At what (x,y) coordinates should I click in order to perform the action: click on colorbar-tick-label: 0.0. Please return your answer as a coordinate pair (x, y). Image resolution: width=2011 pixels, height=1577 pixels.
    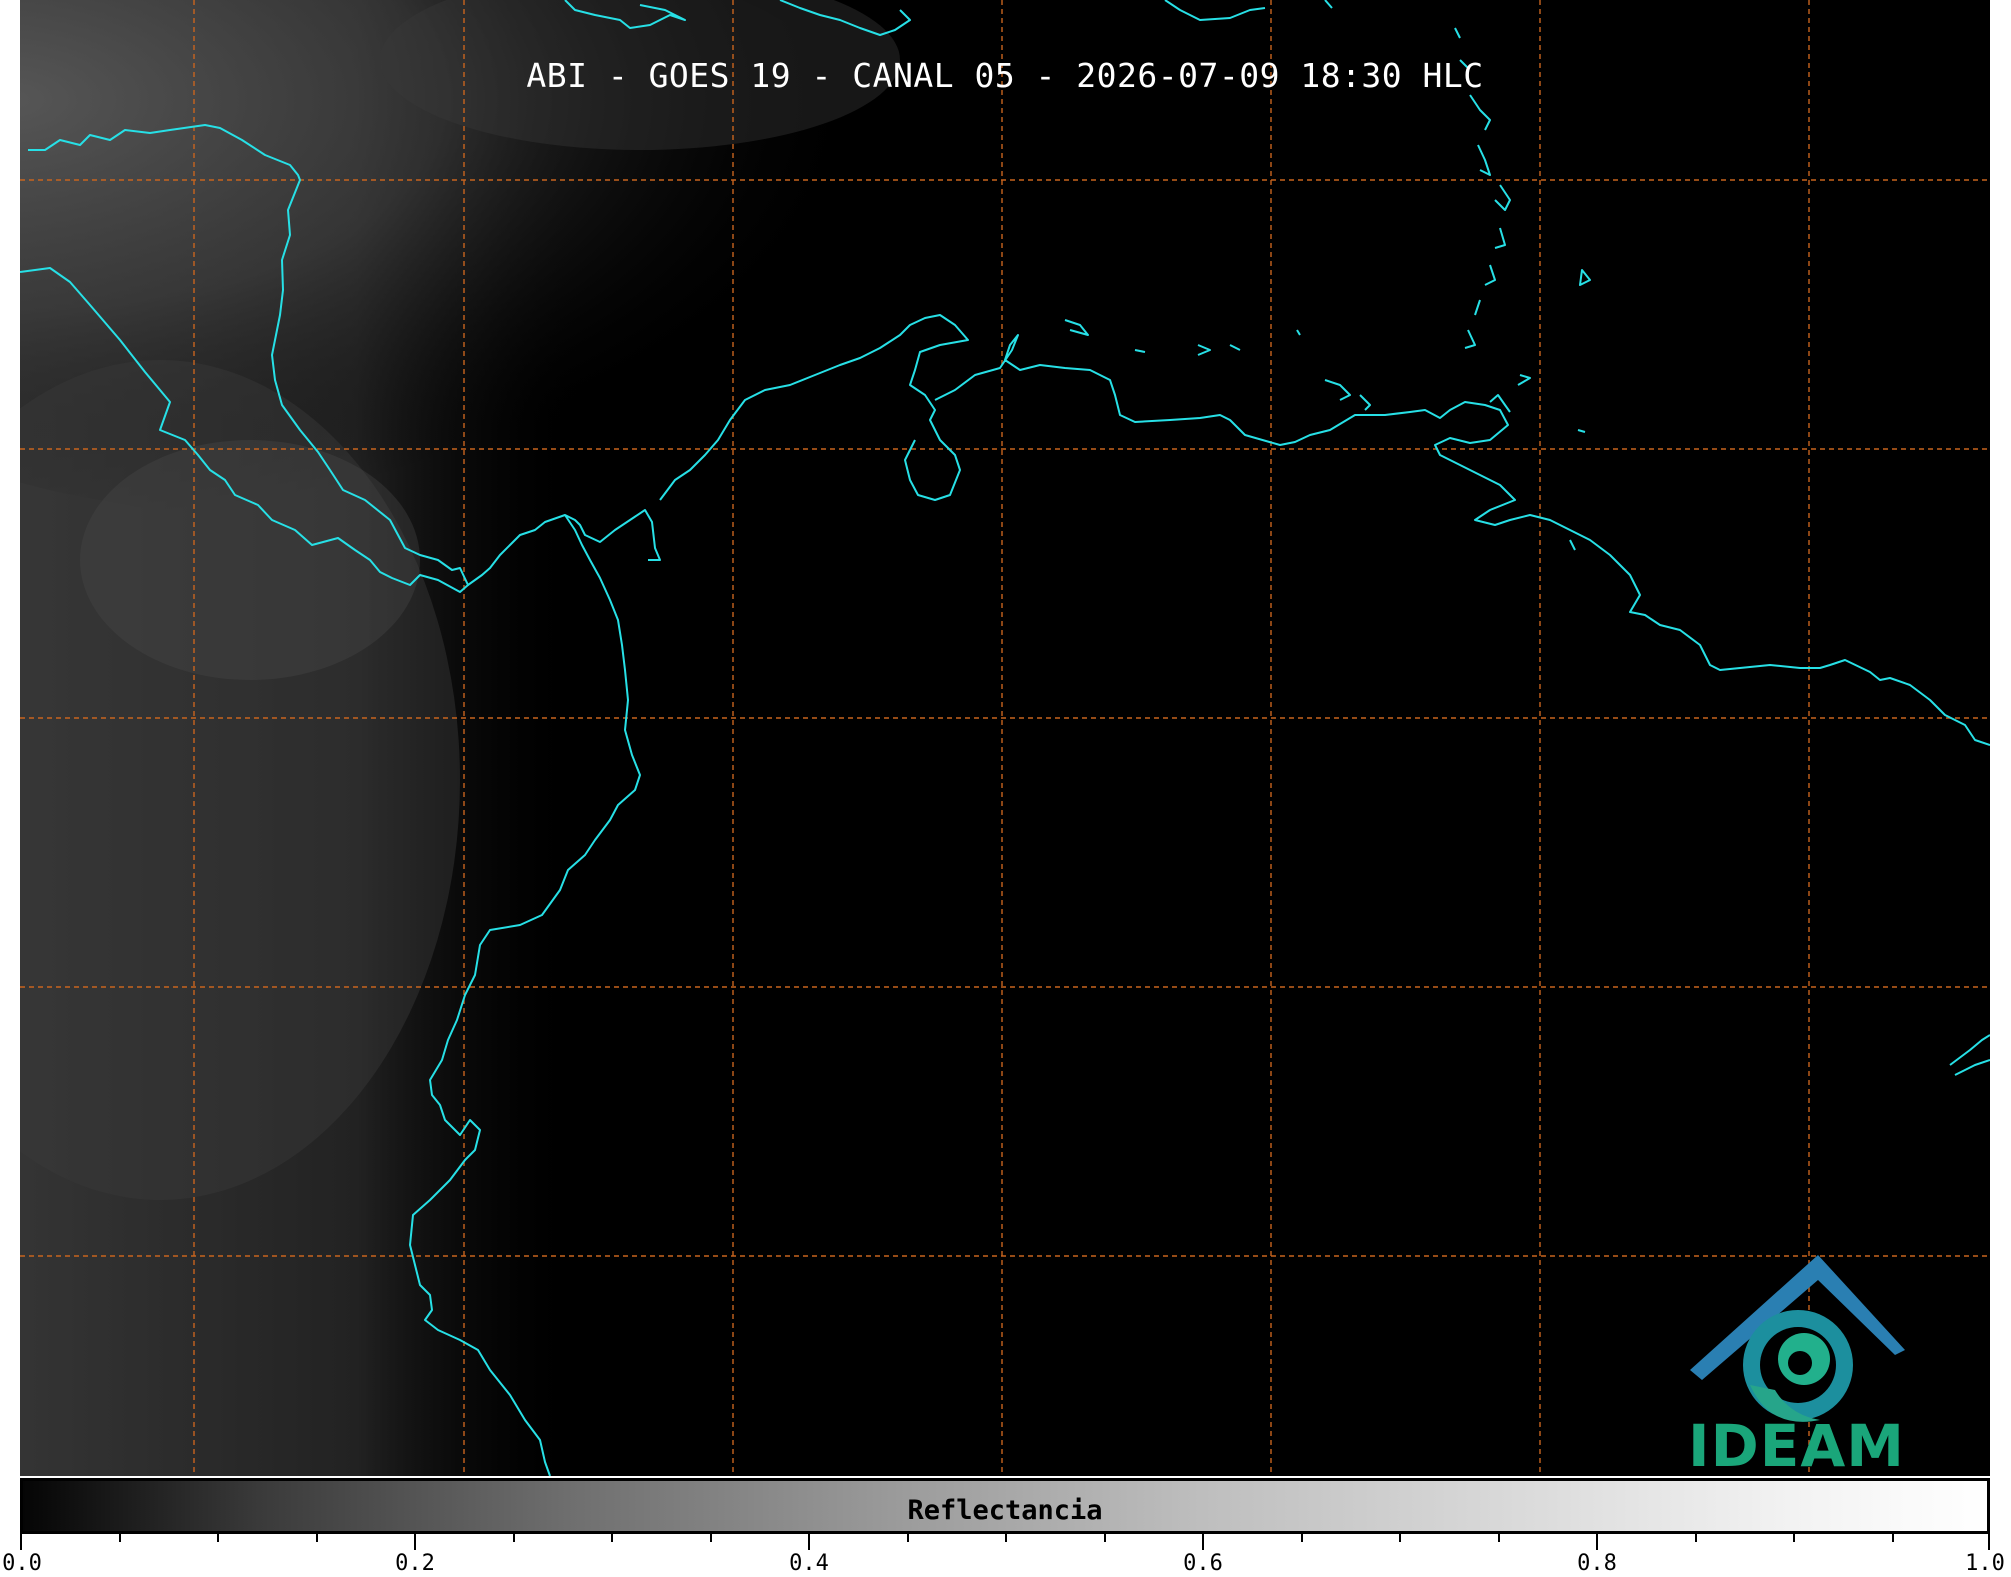
    Looking at the image, I should click on (22, 1563).